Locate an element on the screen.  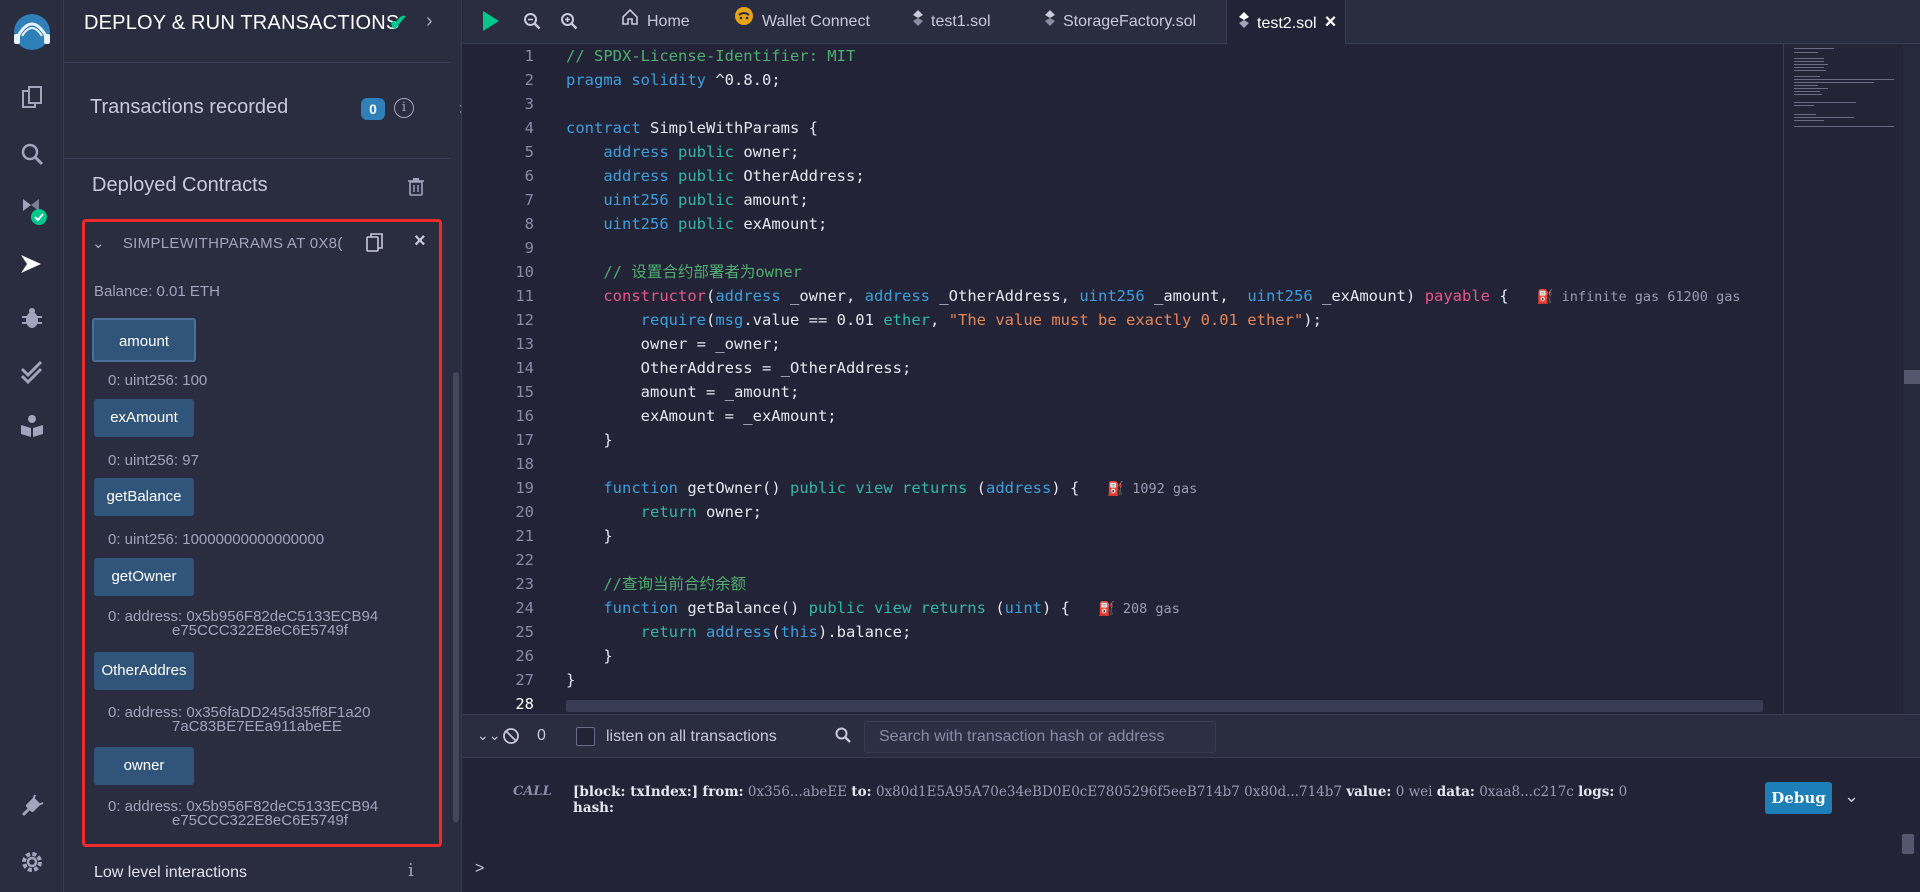
amount-button: amount is located at coordinates (144, 340).